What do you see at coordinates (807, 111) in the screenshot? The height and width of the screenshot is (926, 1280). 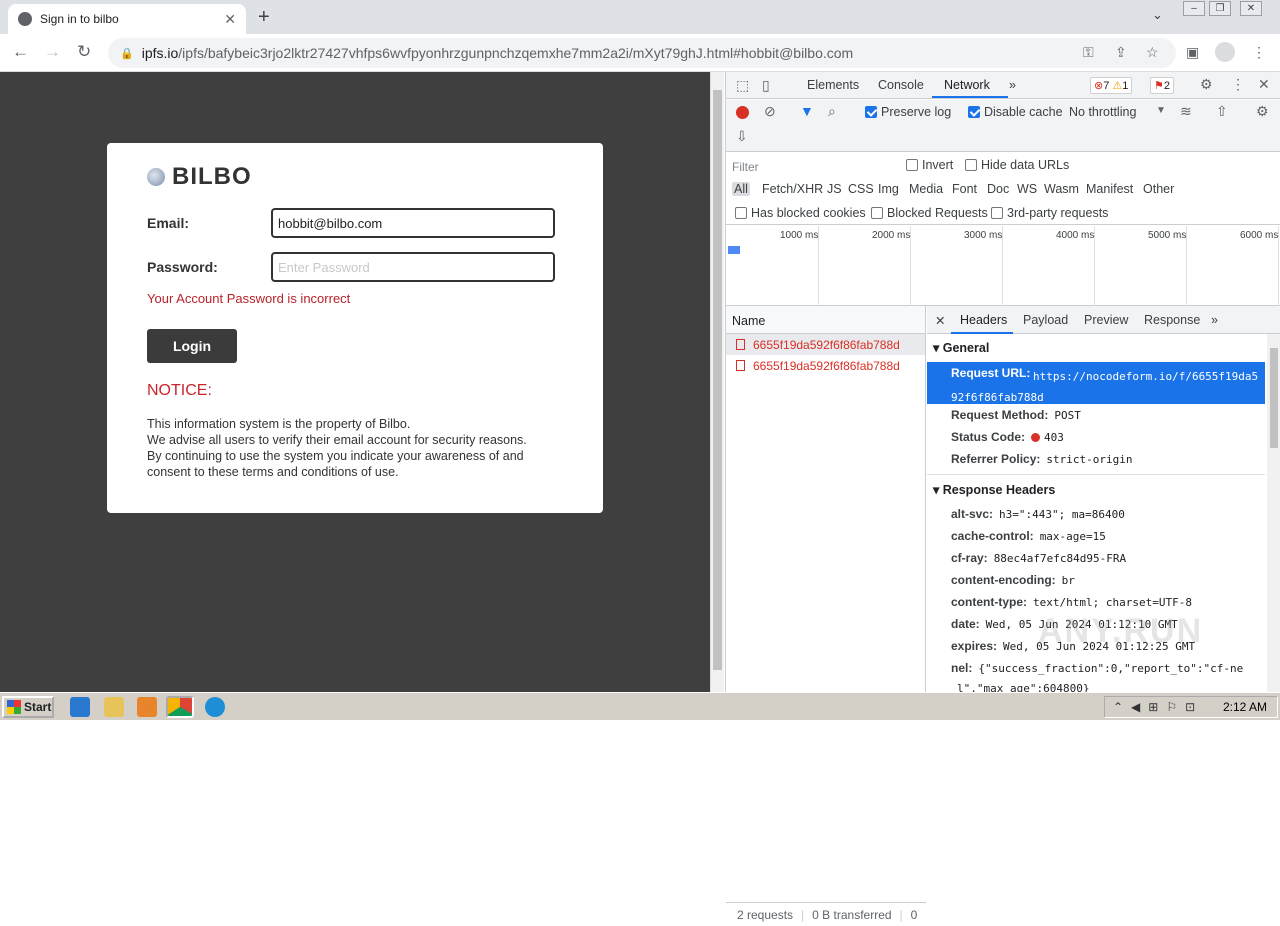 I see `filter-icon: ▼` at bounding box center [807, 111].